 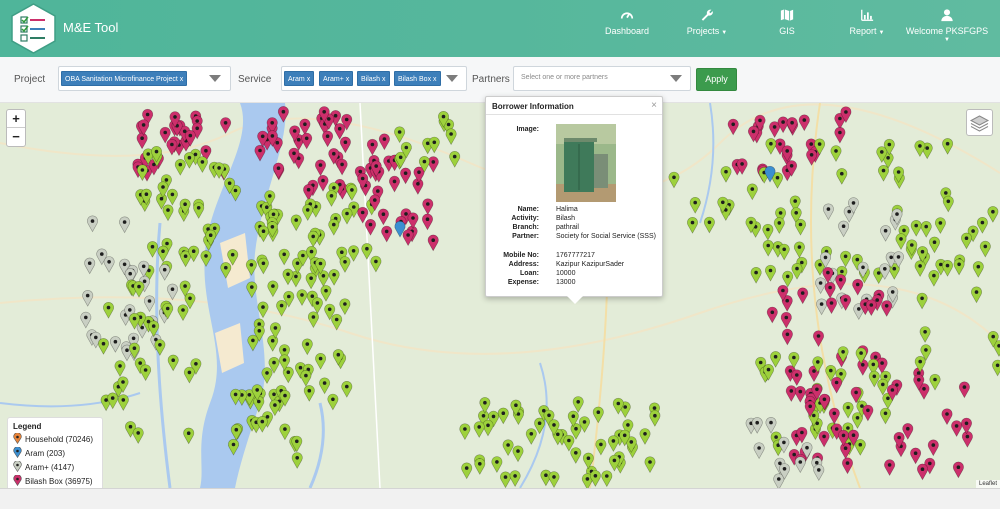 I want to click on nav-projects: Projects ▼, so click(x=707, y=30).